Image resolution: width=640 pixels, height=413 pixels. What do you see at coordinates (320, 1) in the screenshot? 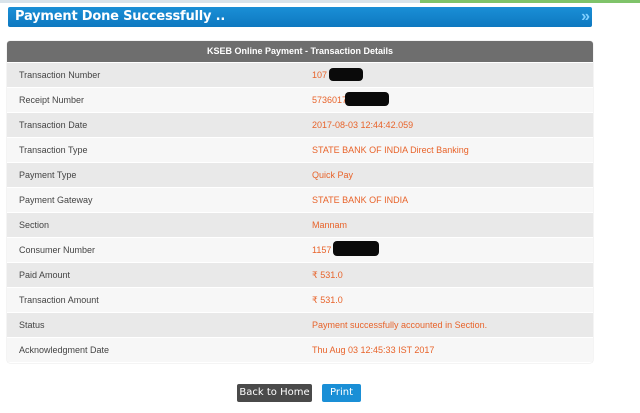
I see `top-border-strip` at bounding box center [320, 1].